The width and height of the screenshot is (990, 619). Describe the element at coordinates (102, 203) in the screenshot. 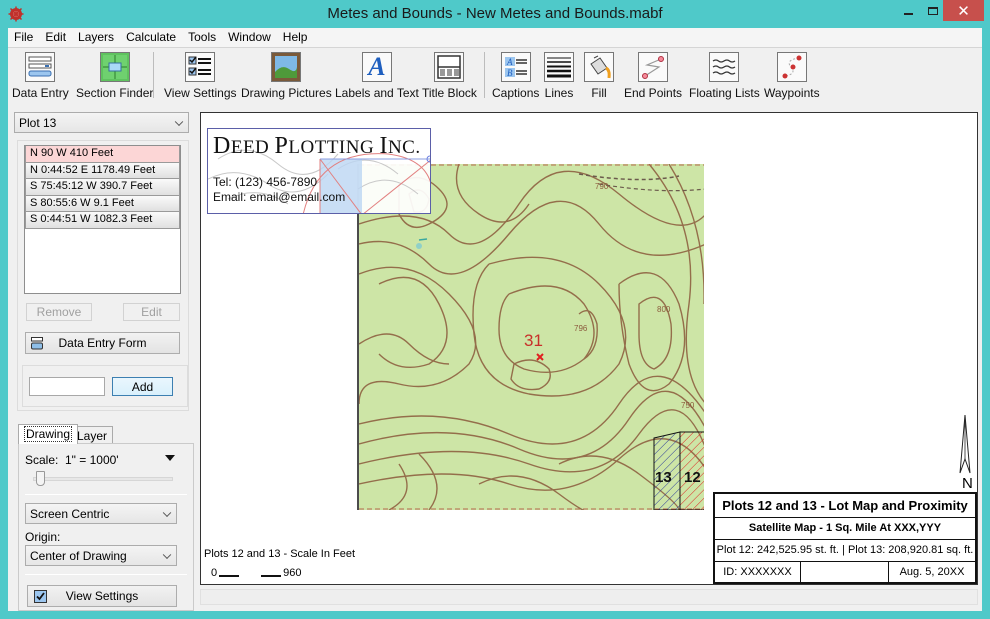

I see `list-item: S 80:55:6 W 9.1 Feet` at that location.